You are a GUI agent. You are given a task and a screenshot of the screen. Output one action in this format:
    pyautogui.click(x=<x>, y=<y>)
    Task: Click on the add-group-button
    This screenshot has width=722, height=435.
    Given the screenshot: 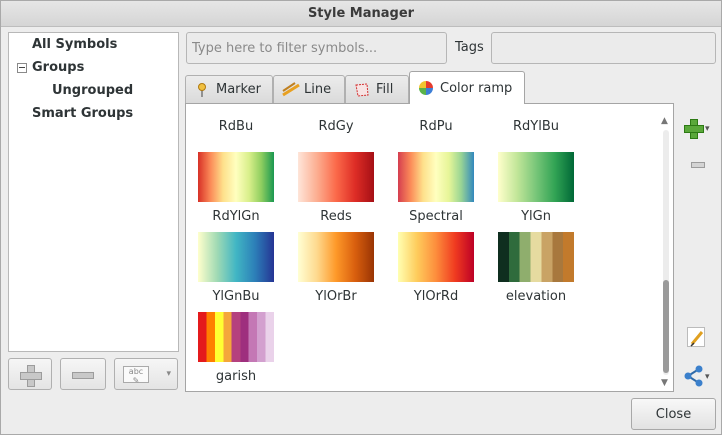 What is the action you would take?
    pyautogui.click(x=30, y=374)
    